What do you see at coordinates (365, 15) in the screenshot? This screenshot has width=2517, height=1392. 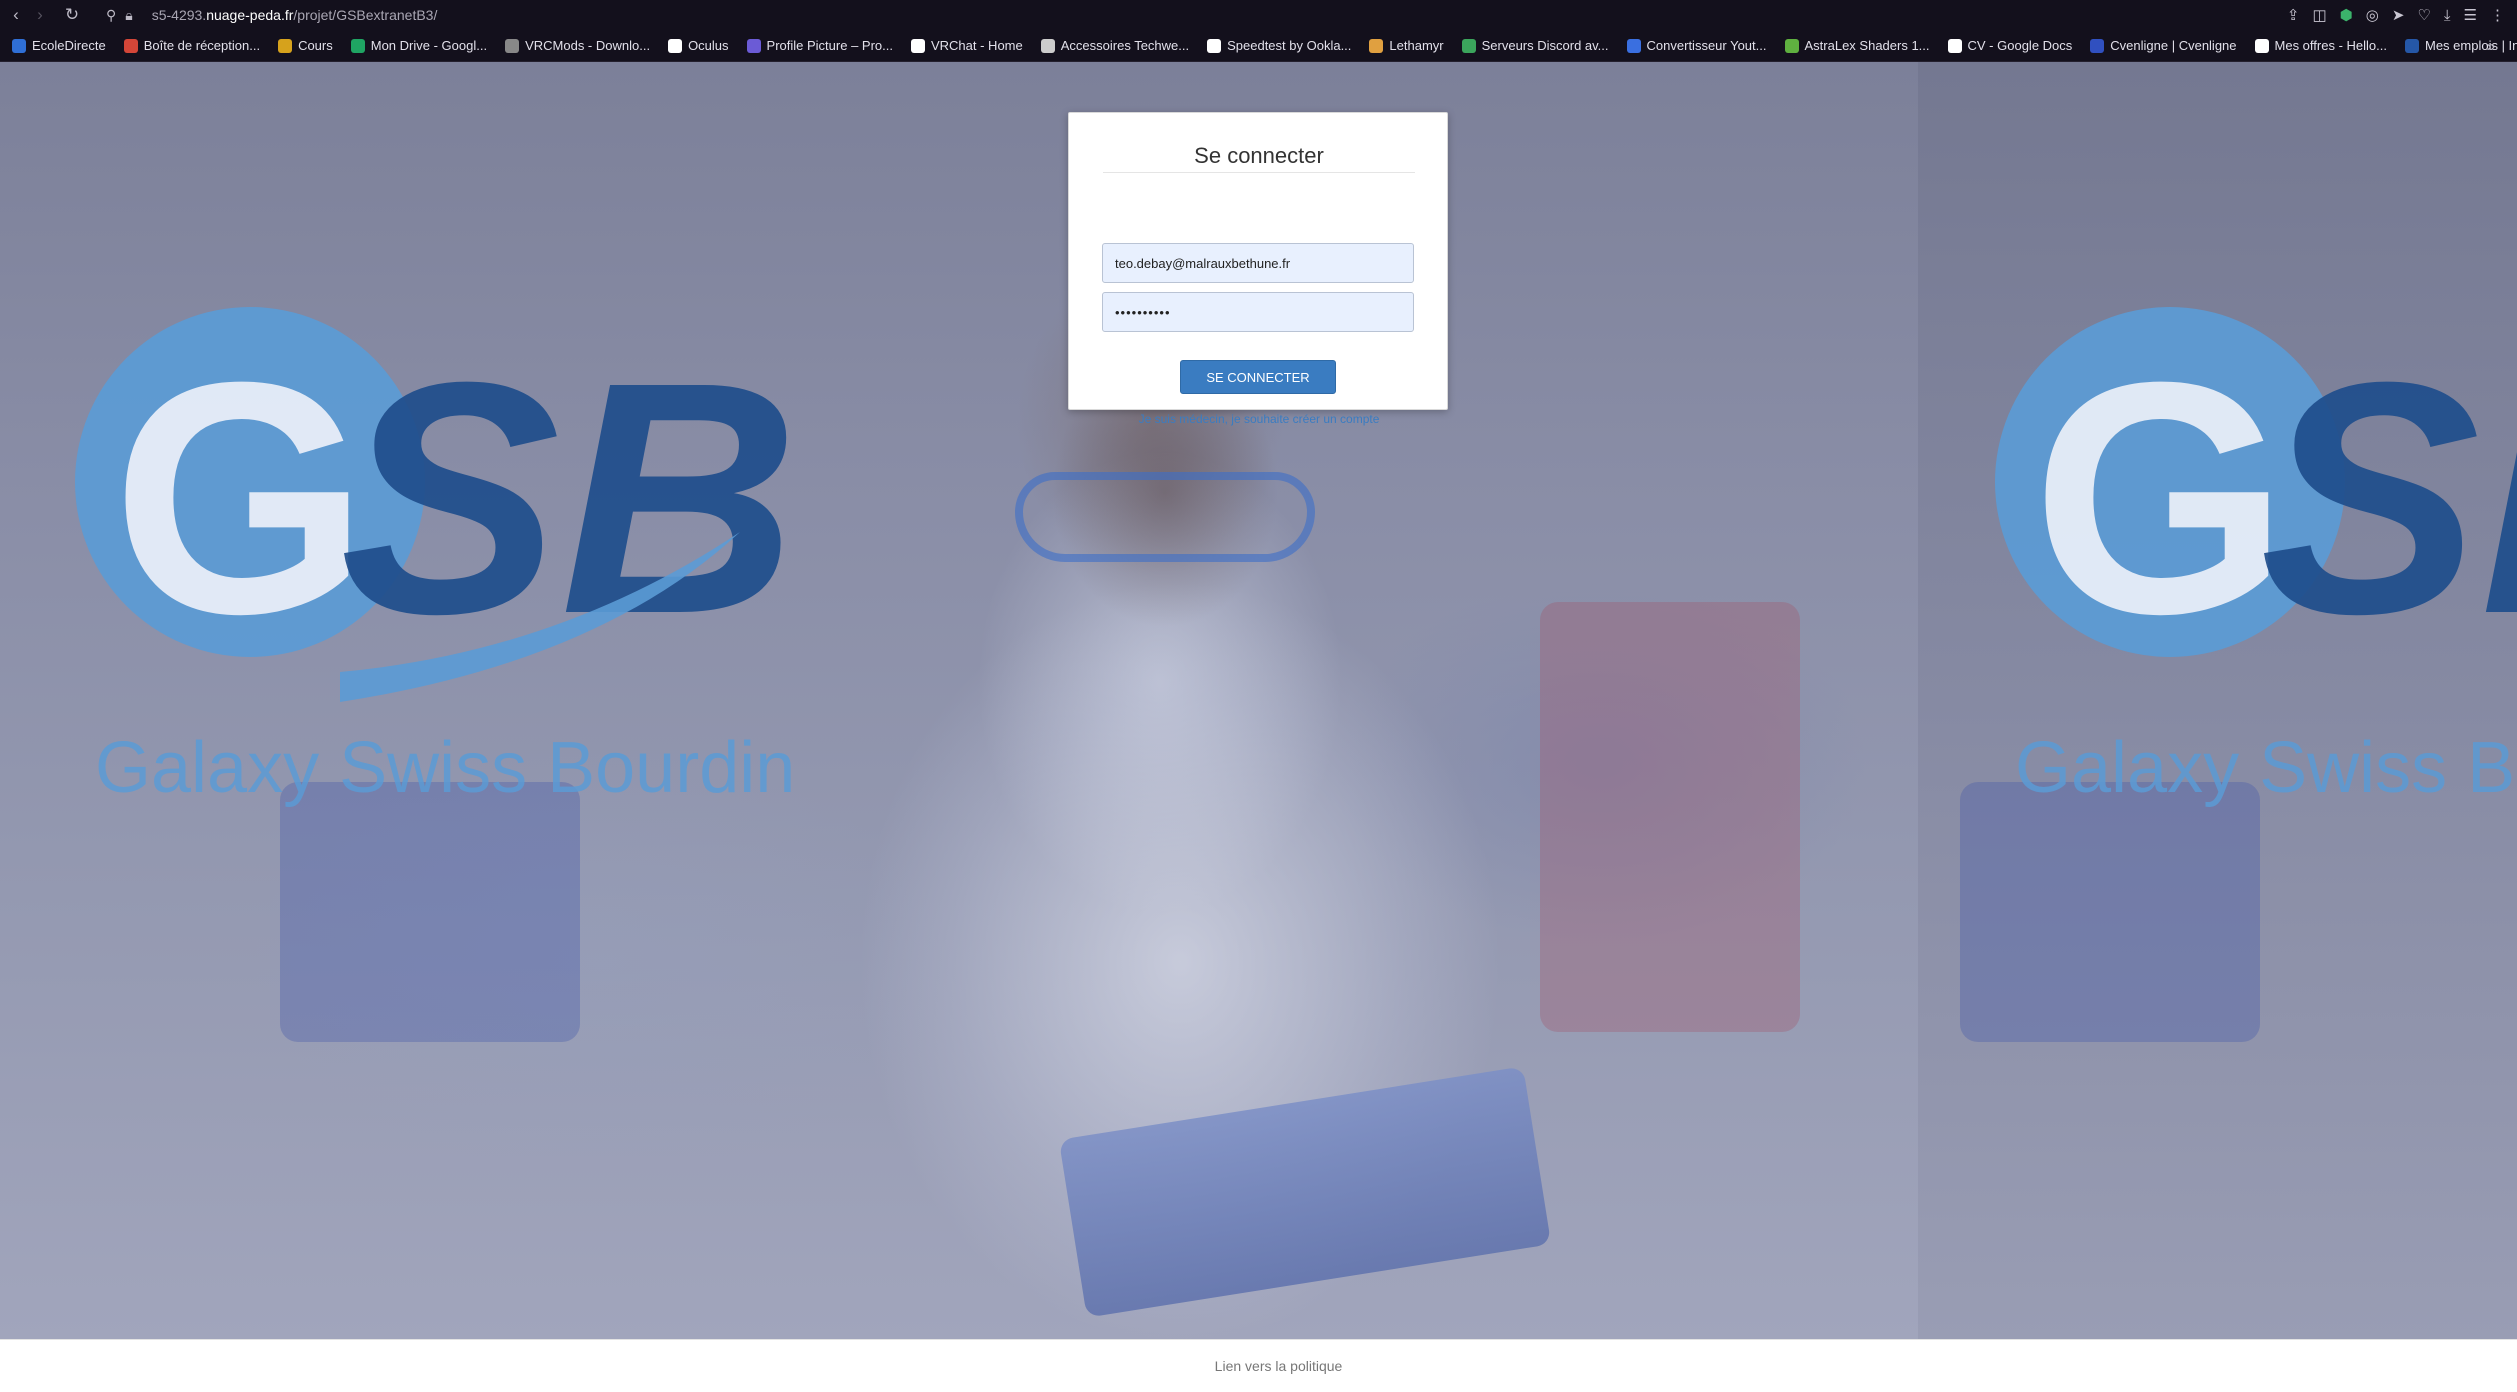 I see `url-path: /projet/GSBextranetB3/` at bounding box center [365, 15].